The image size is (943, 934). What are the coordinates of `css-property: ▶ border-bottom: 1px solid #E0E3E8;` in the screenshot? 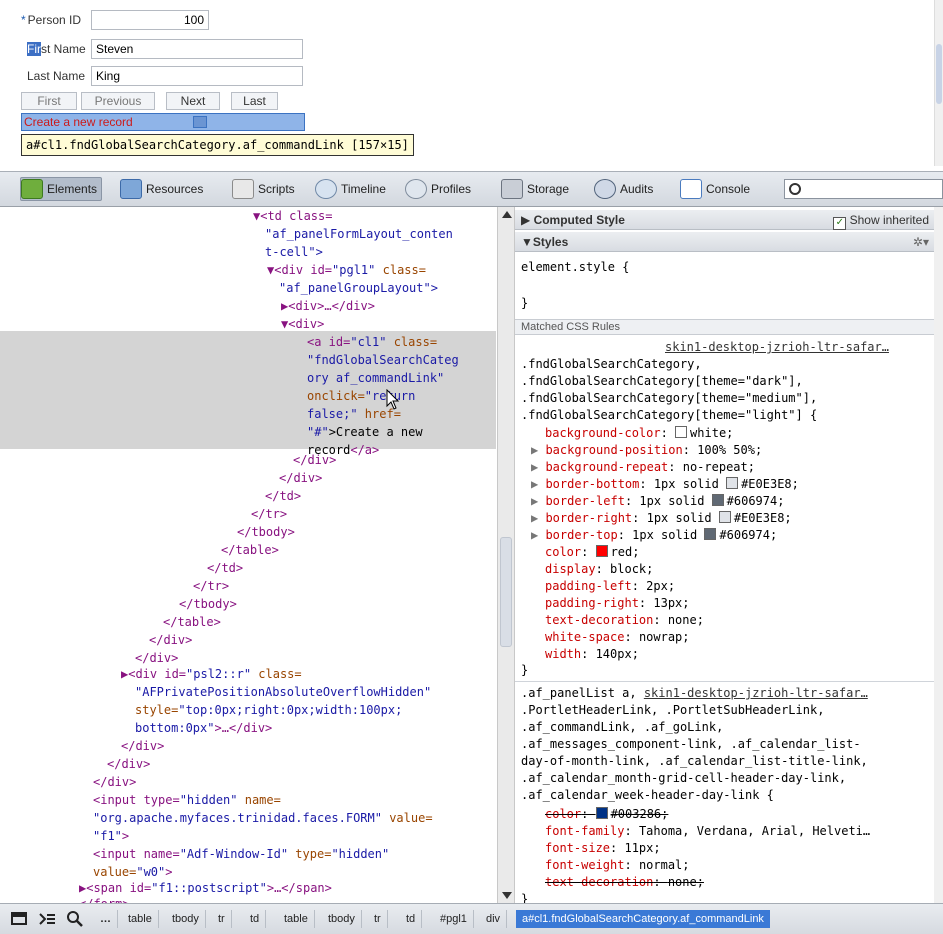 It's located at (665, 484).